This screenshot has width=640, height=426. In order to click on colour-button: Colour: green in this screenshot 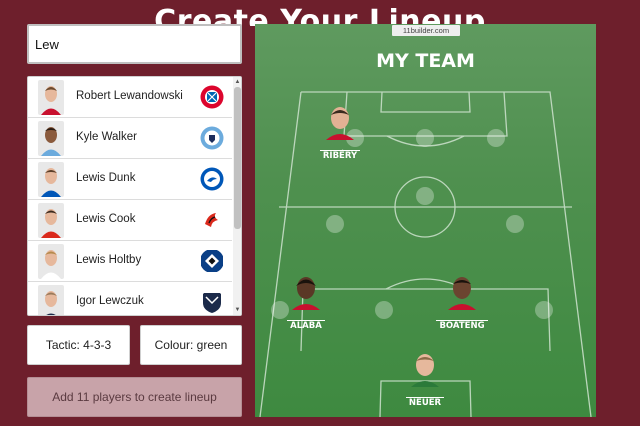, I will do `click(191, 345)`.